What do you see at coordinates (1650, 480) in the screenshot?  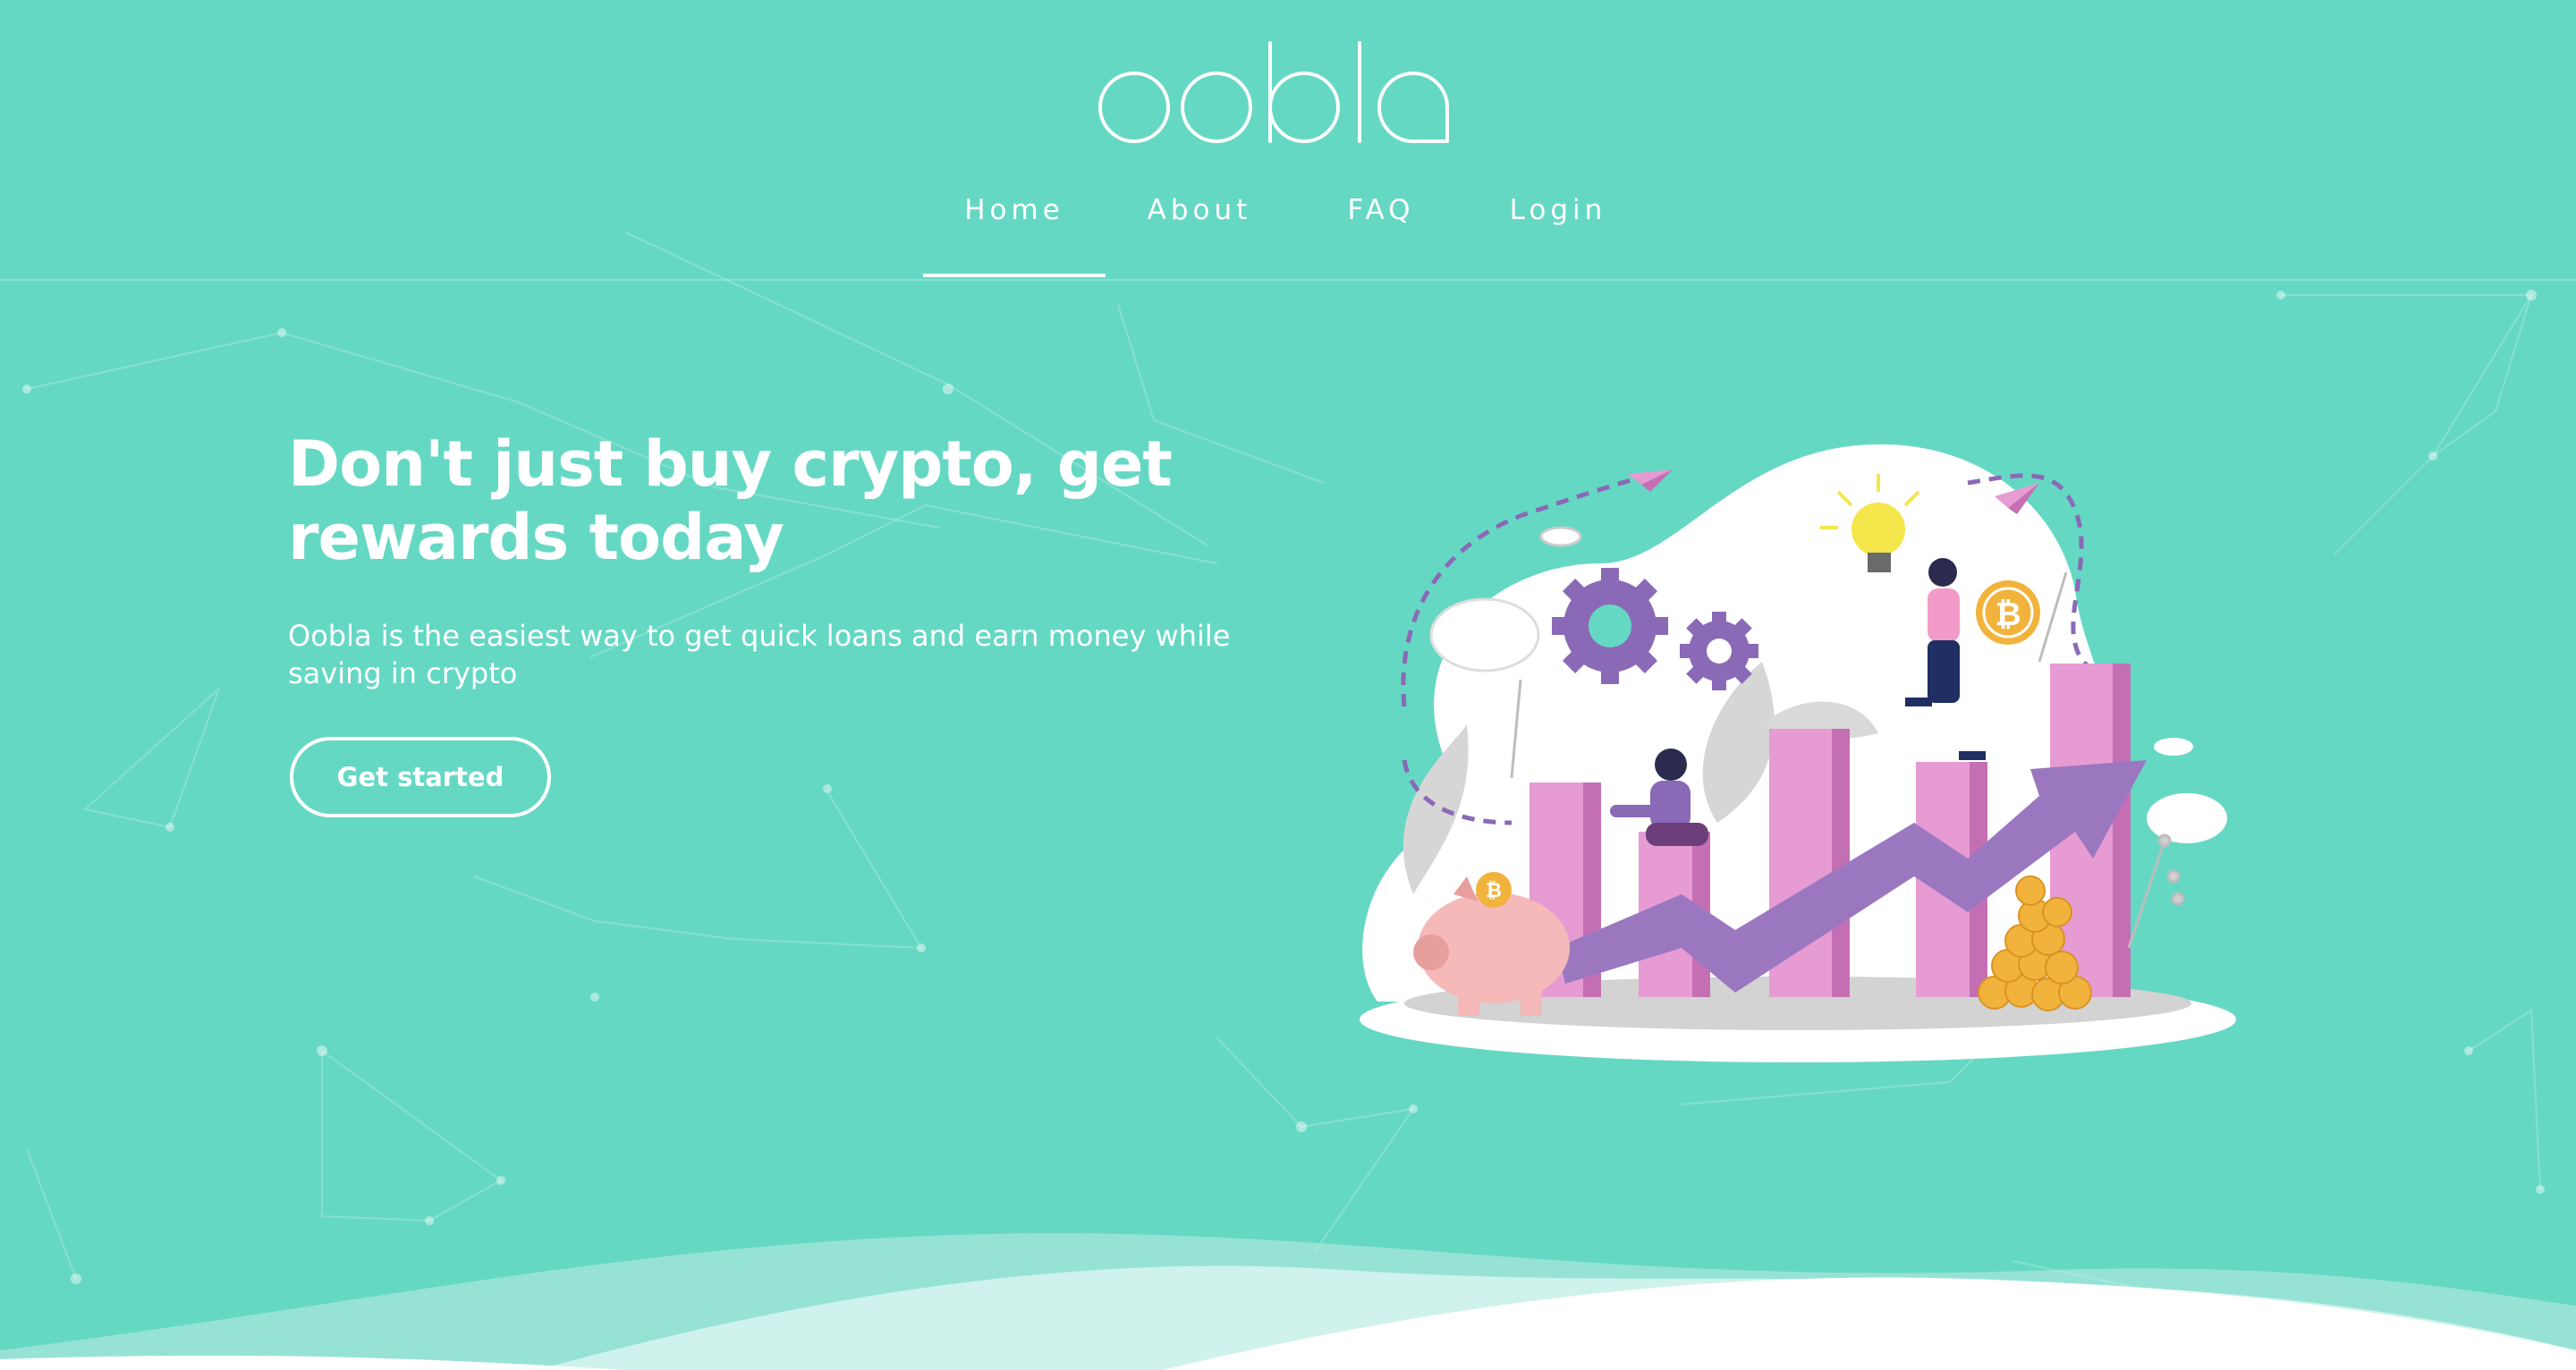 I see `paper-plane-icon` at bounding box center [1650, 480].